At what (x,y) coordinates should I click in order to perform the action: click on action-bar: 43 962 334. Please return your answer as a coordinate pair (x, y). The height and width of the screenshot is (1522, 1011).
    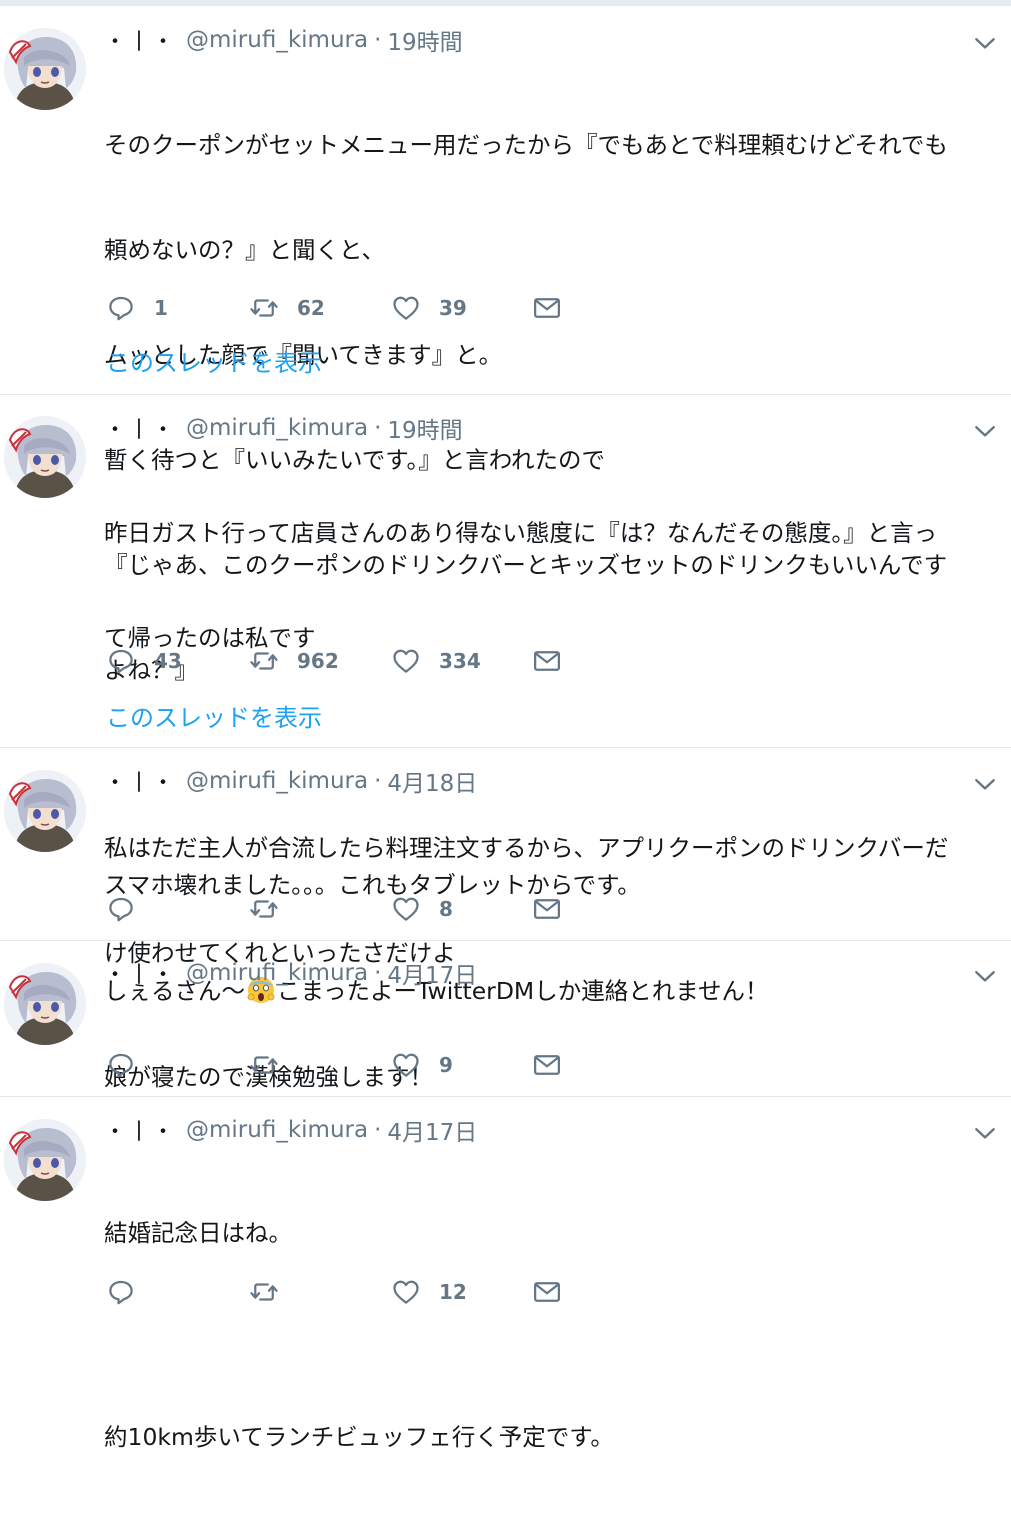
    Looking at the image, I should click on (341, 661).